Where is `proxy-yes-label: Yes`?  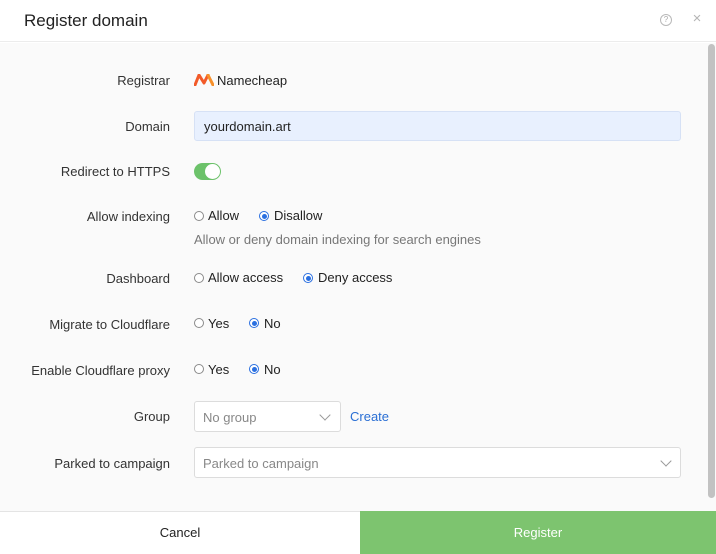
proxy-yes-label: Yes is located at coordinates (218, 369).